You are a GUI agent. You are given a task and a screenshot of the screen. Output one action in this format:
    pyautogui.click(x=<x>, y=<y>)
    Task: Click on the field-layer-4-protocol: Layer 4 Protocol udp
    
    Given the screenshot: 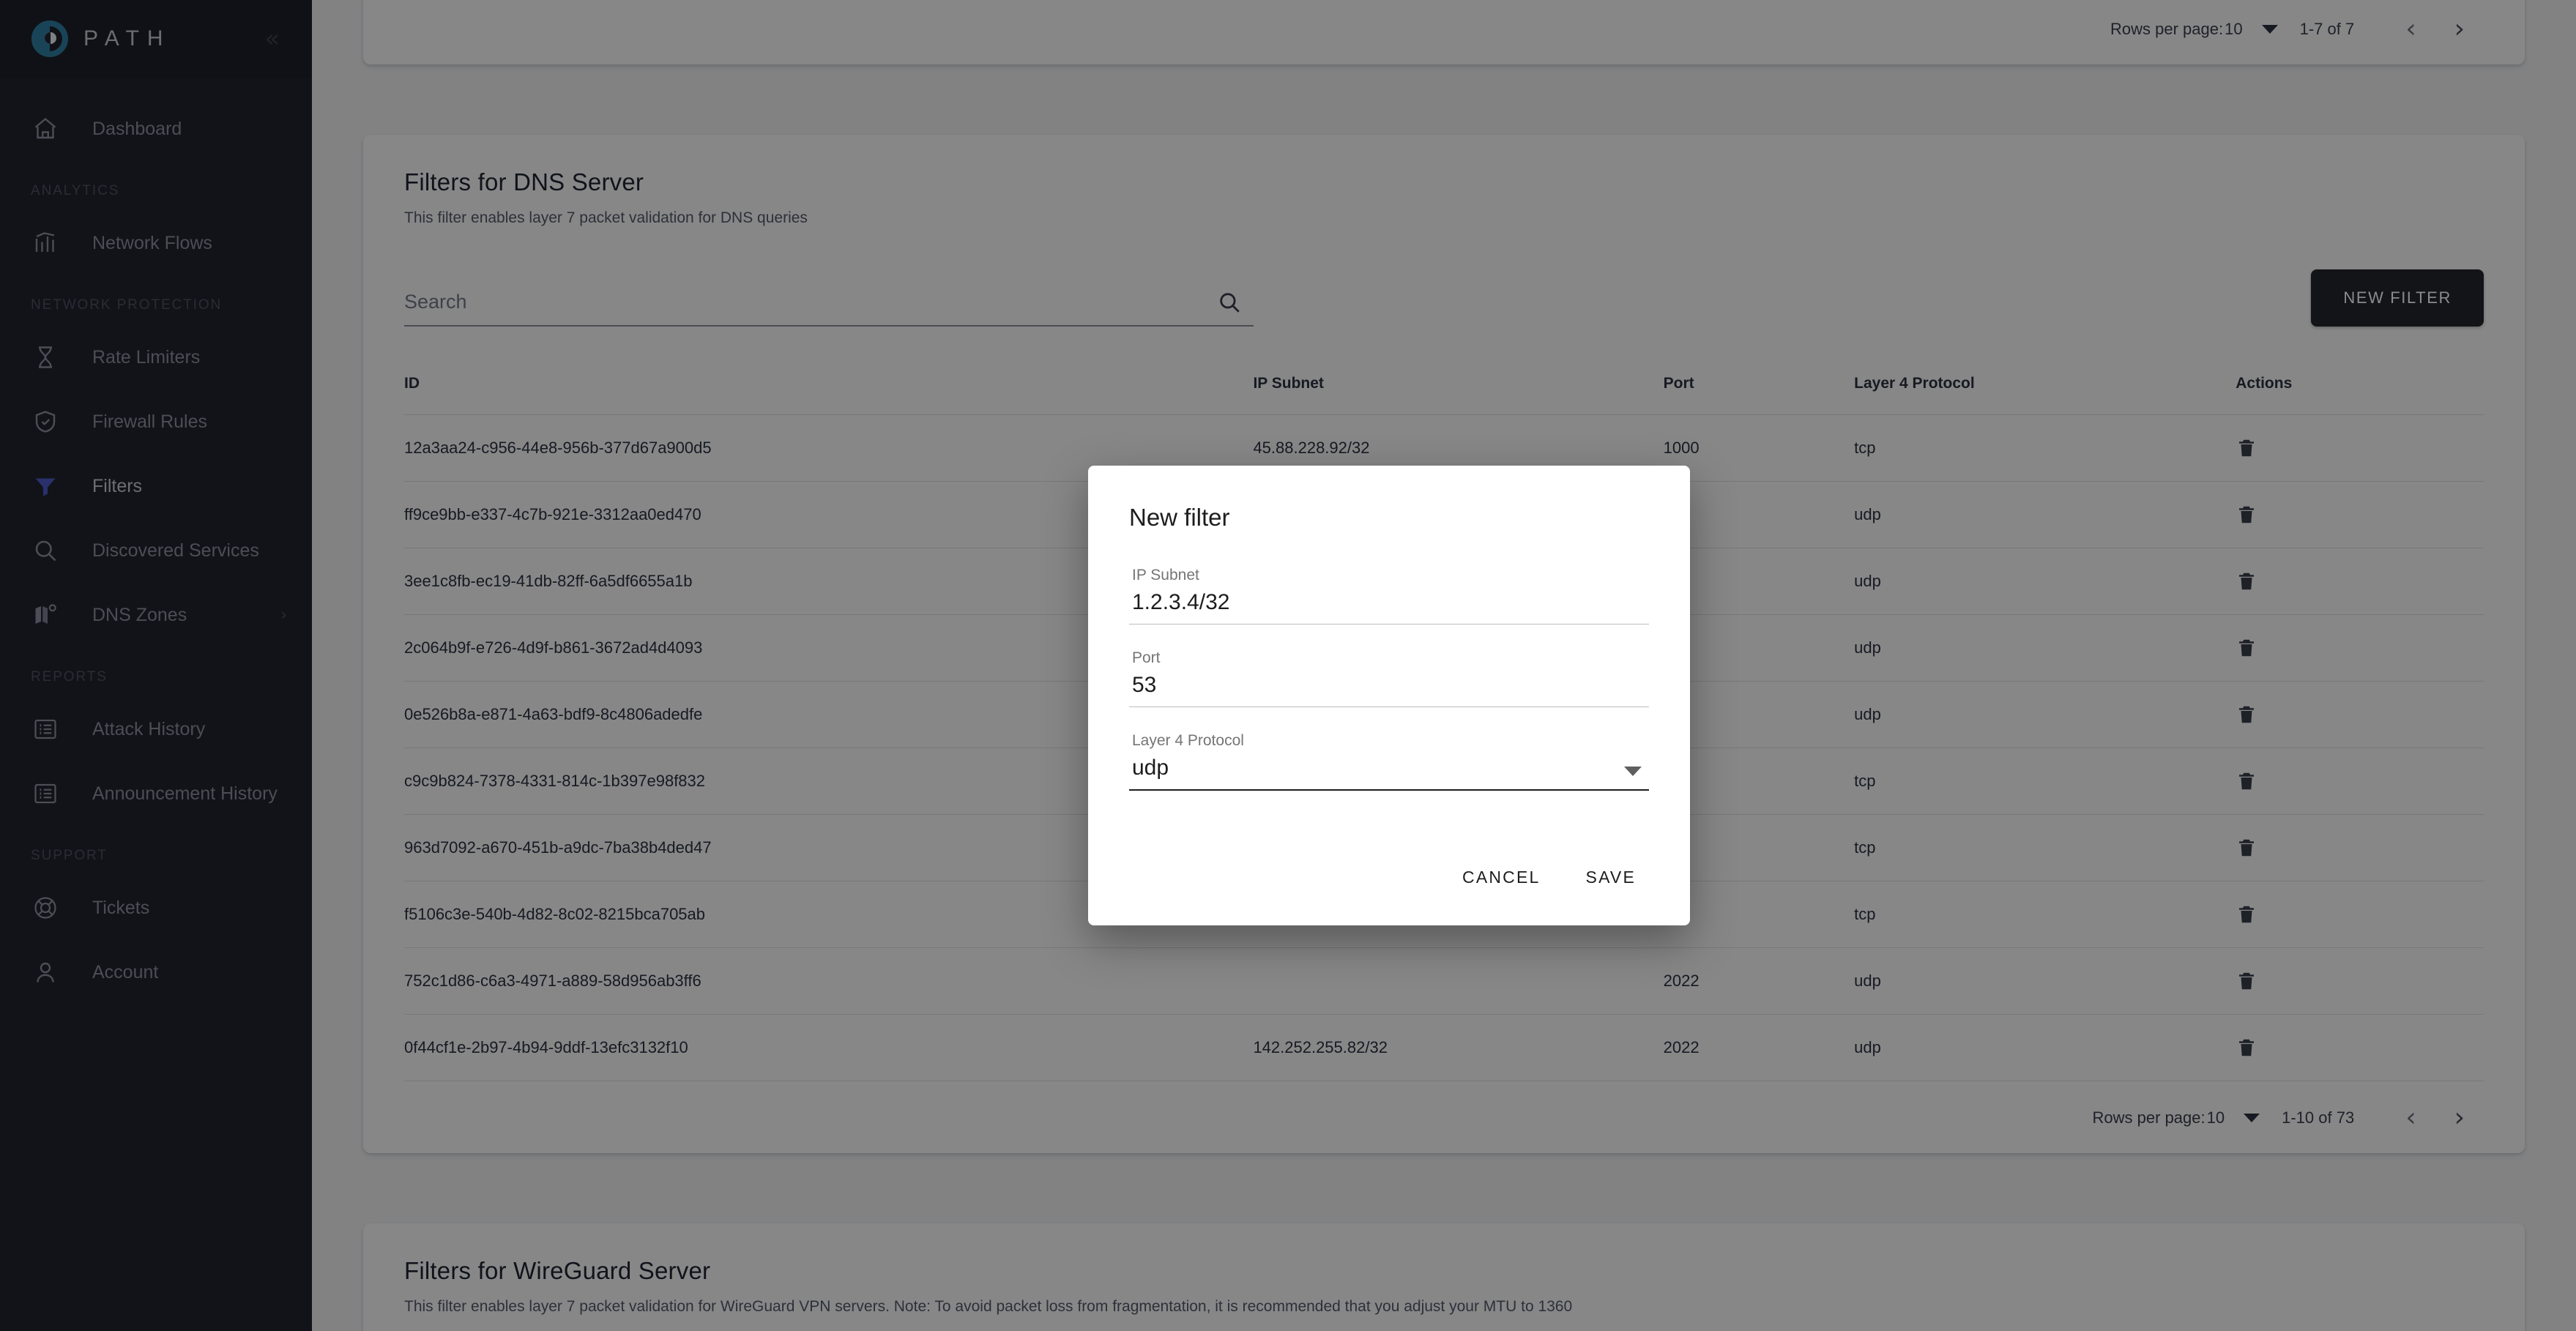 What is the action you would take?
    pyautogui.click(x=1389, y=761)
    